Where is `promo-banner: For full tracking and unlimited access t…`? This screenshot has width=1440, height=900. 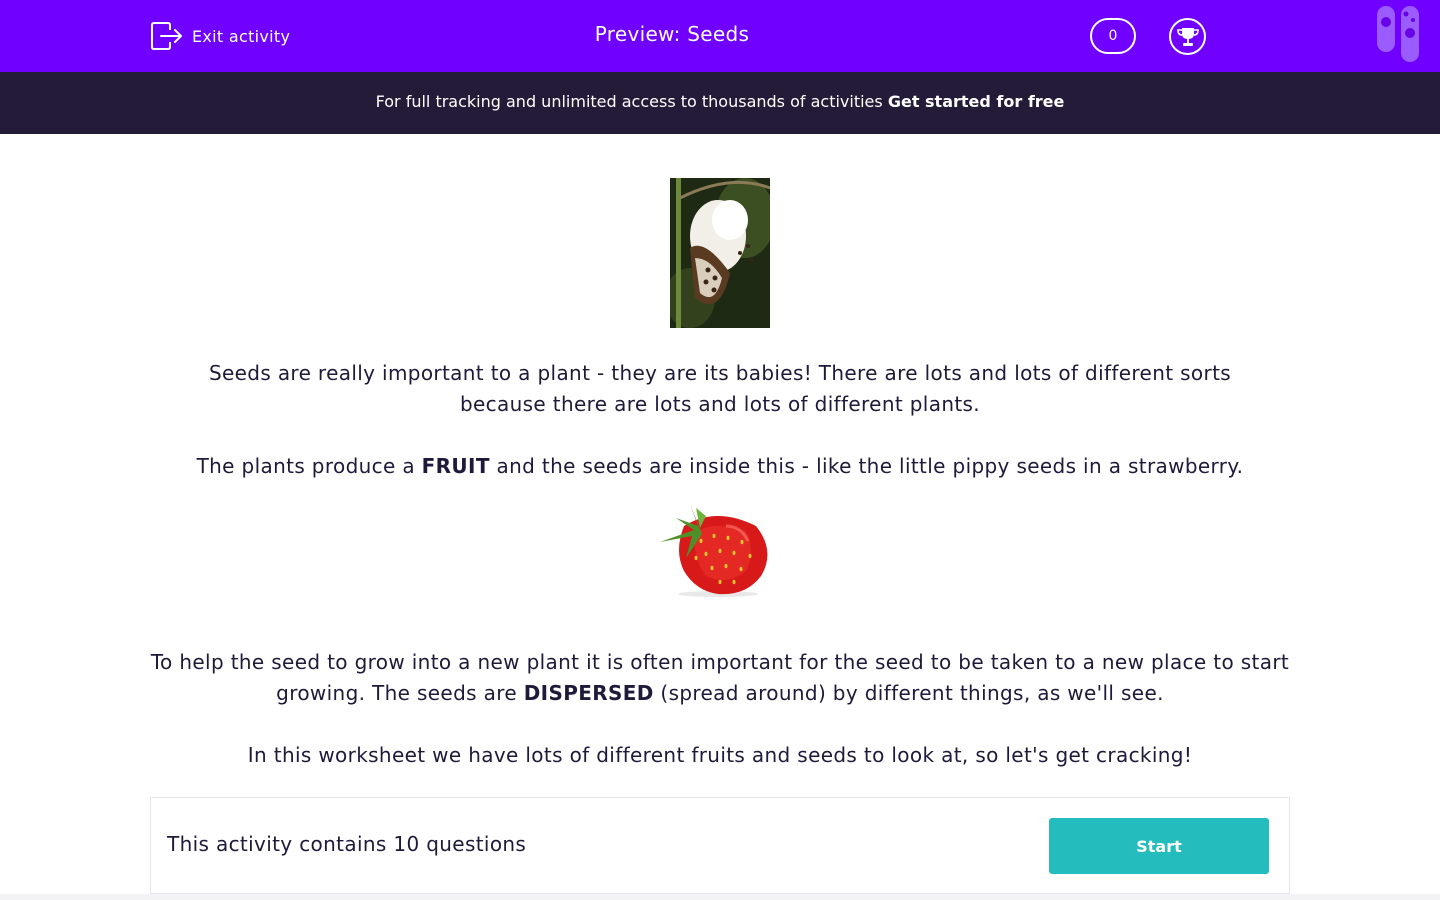
promo-banner: For full tracking and unlimited access t… is located at coordinates (720, 103).